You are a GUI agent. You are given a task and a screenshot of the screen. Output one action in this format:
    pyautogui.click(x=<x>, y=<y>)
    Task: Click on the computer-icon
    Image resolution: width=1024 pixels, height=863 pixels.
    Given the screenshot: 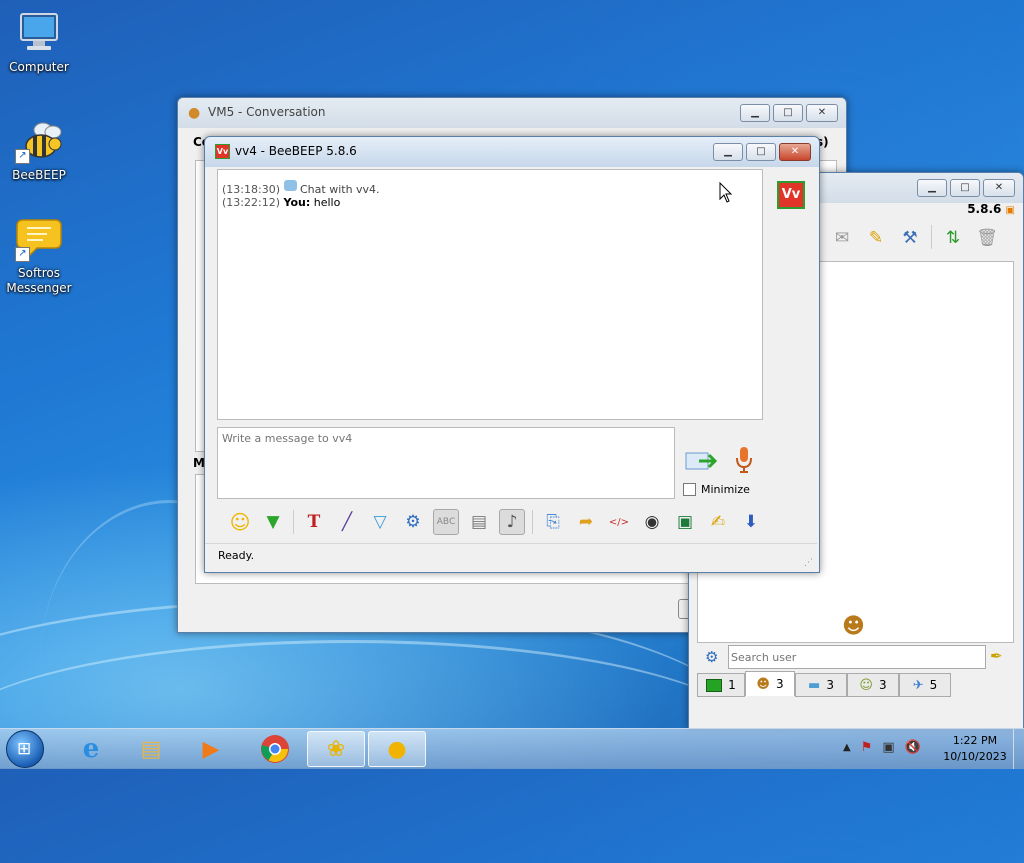 What is the action you would take?
    pyautogui.click(x=39, y=32)
    